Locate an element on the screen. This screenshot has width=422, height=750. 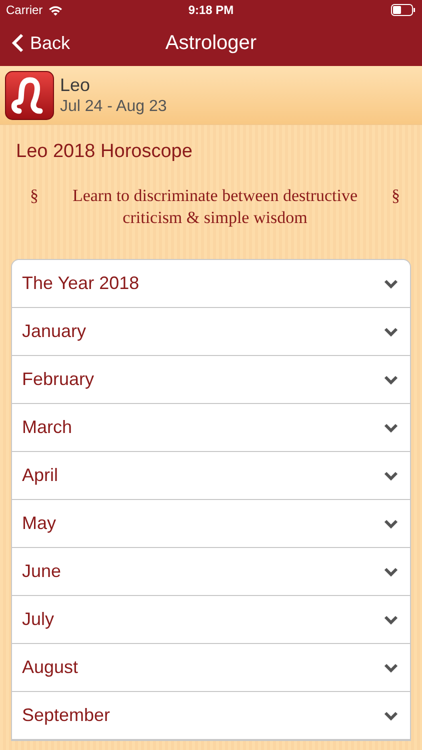
back-chevron-icon is located at coordinates (18, 43).